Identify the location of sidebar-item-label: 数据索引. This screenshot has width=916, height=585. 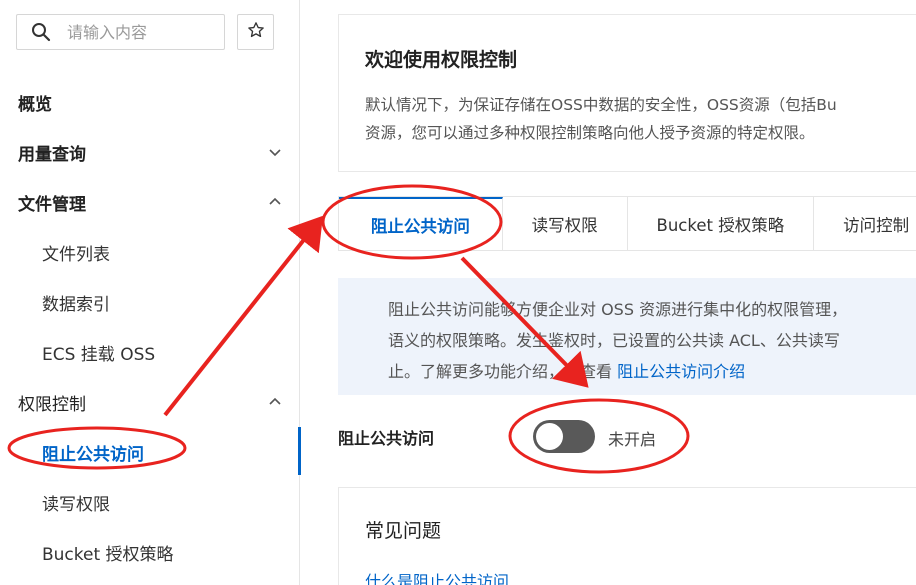
(76, 304).